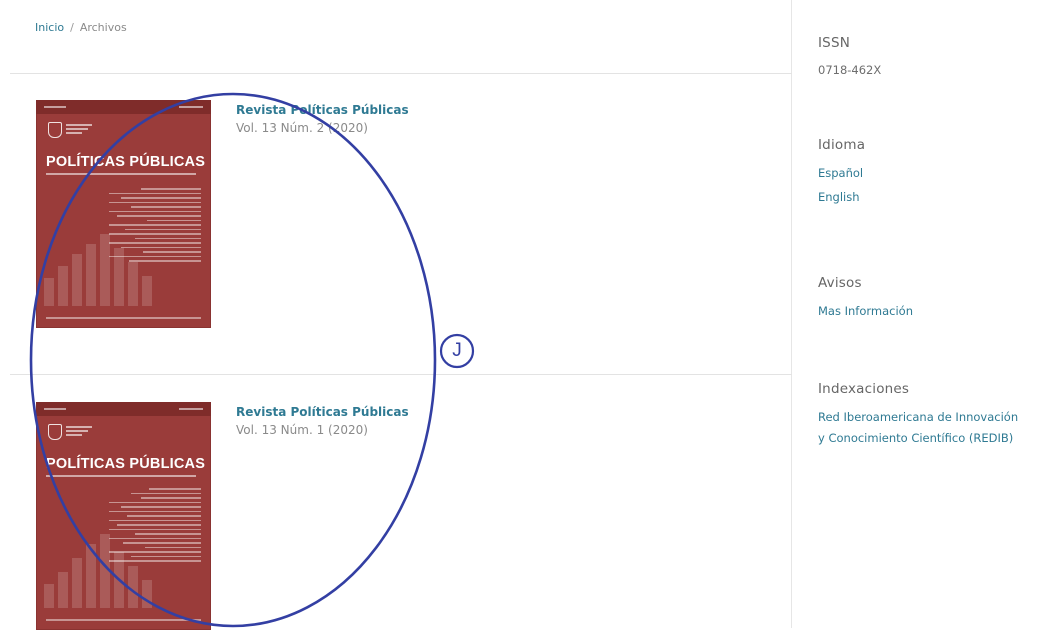 The image size is (1050, 642). I want to click on sidebar-heading-language: Idioma, so click(842, 145).